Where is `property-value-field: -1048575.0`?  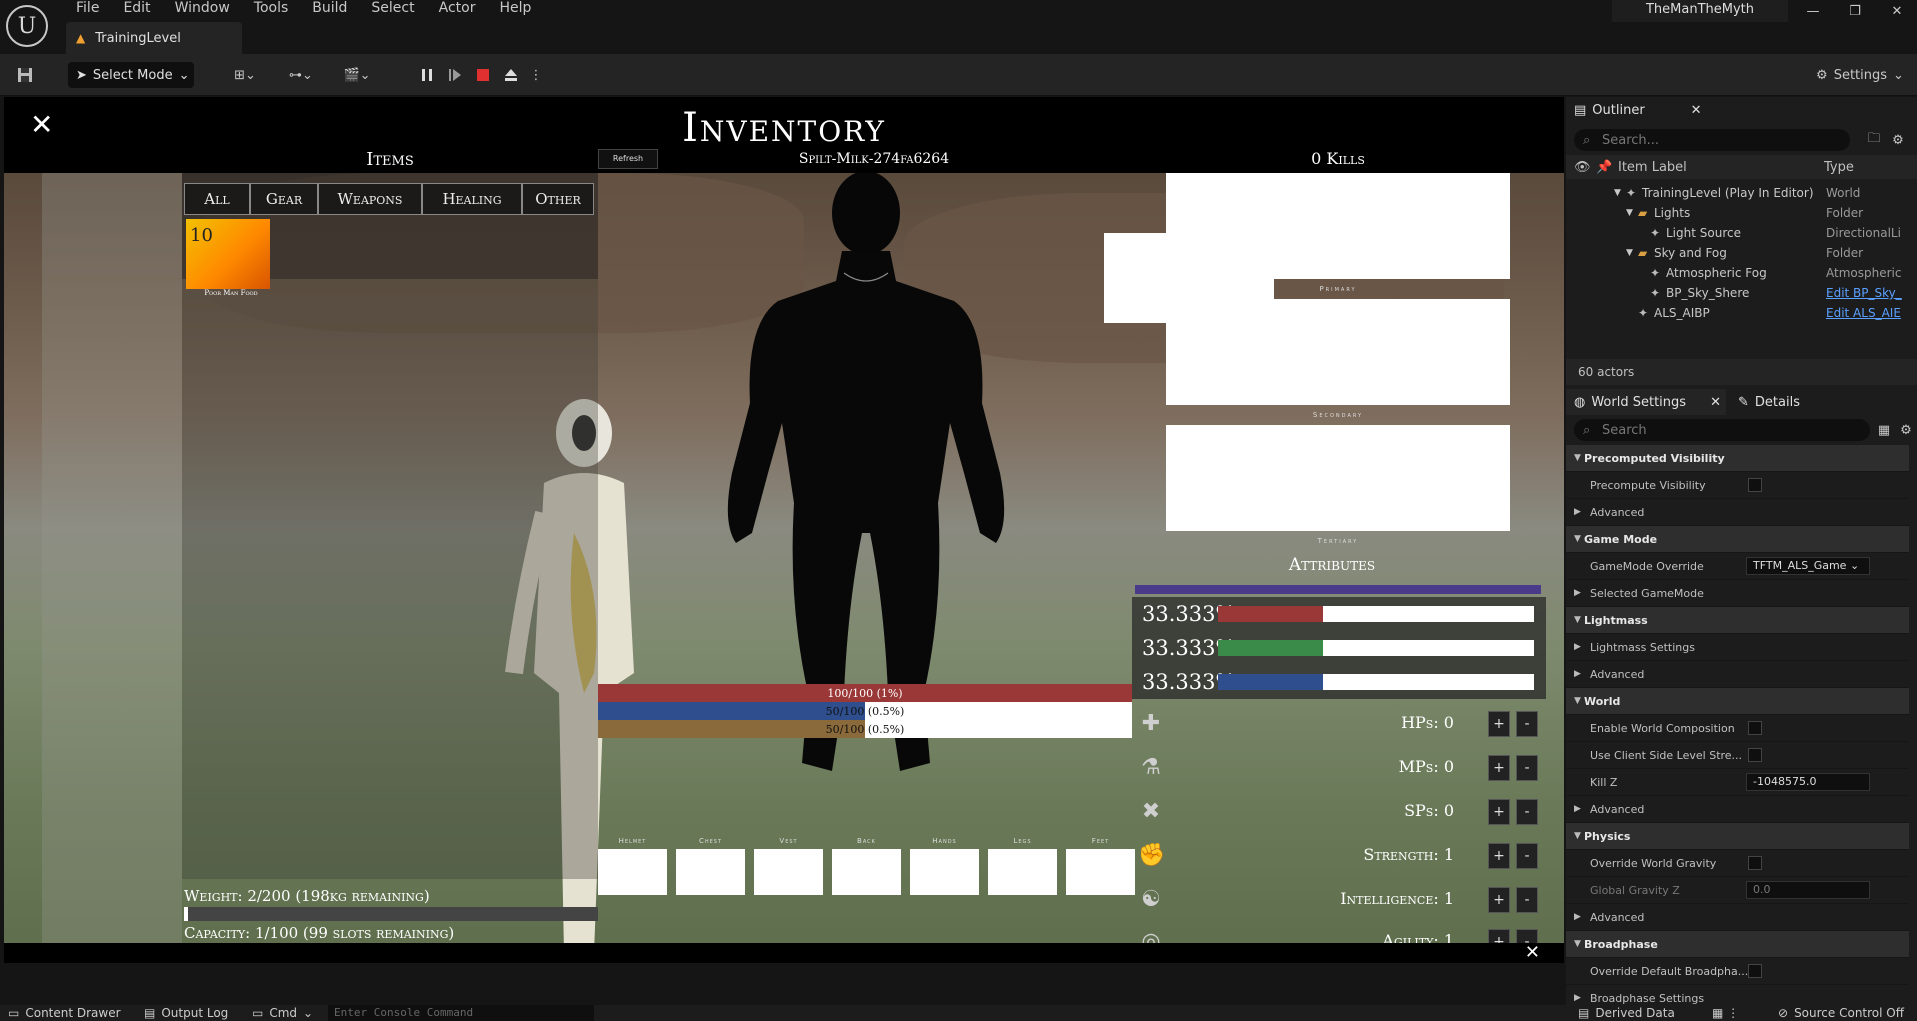 property-value-field: -1048575.0 is located at coordinates (1808, 782).